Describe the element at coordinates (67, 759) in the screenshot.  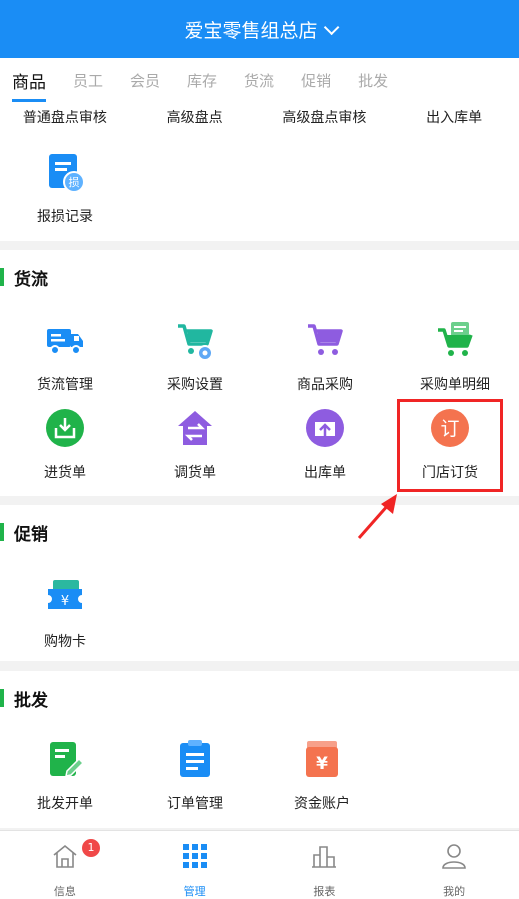
I see `edit-doc-icon` at that location.